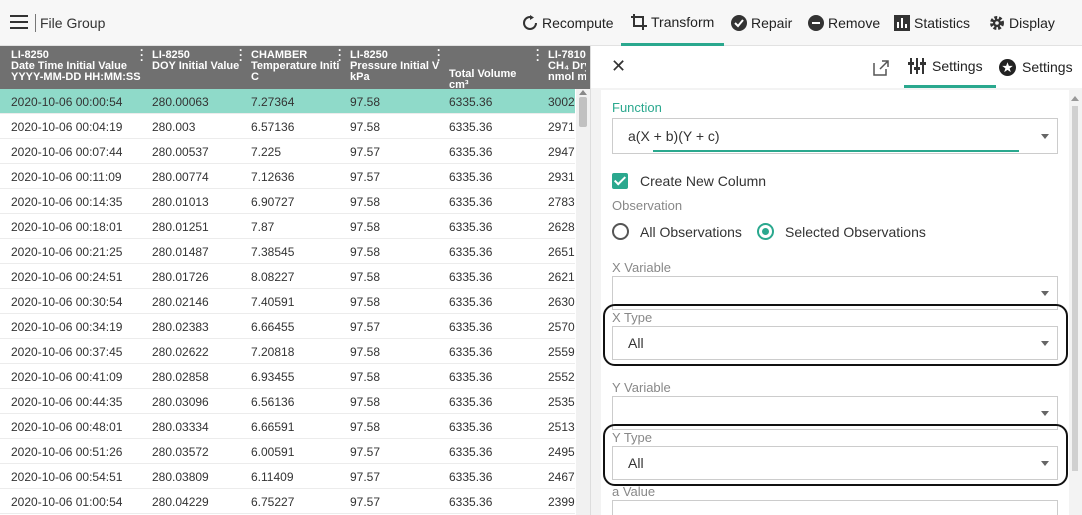  What do you see at coordinates (567, 67) in the screenshot?
I see `column-header: LI-7810CH₄ Drynmol m` at bounding box center [567, 67].